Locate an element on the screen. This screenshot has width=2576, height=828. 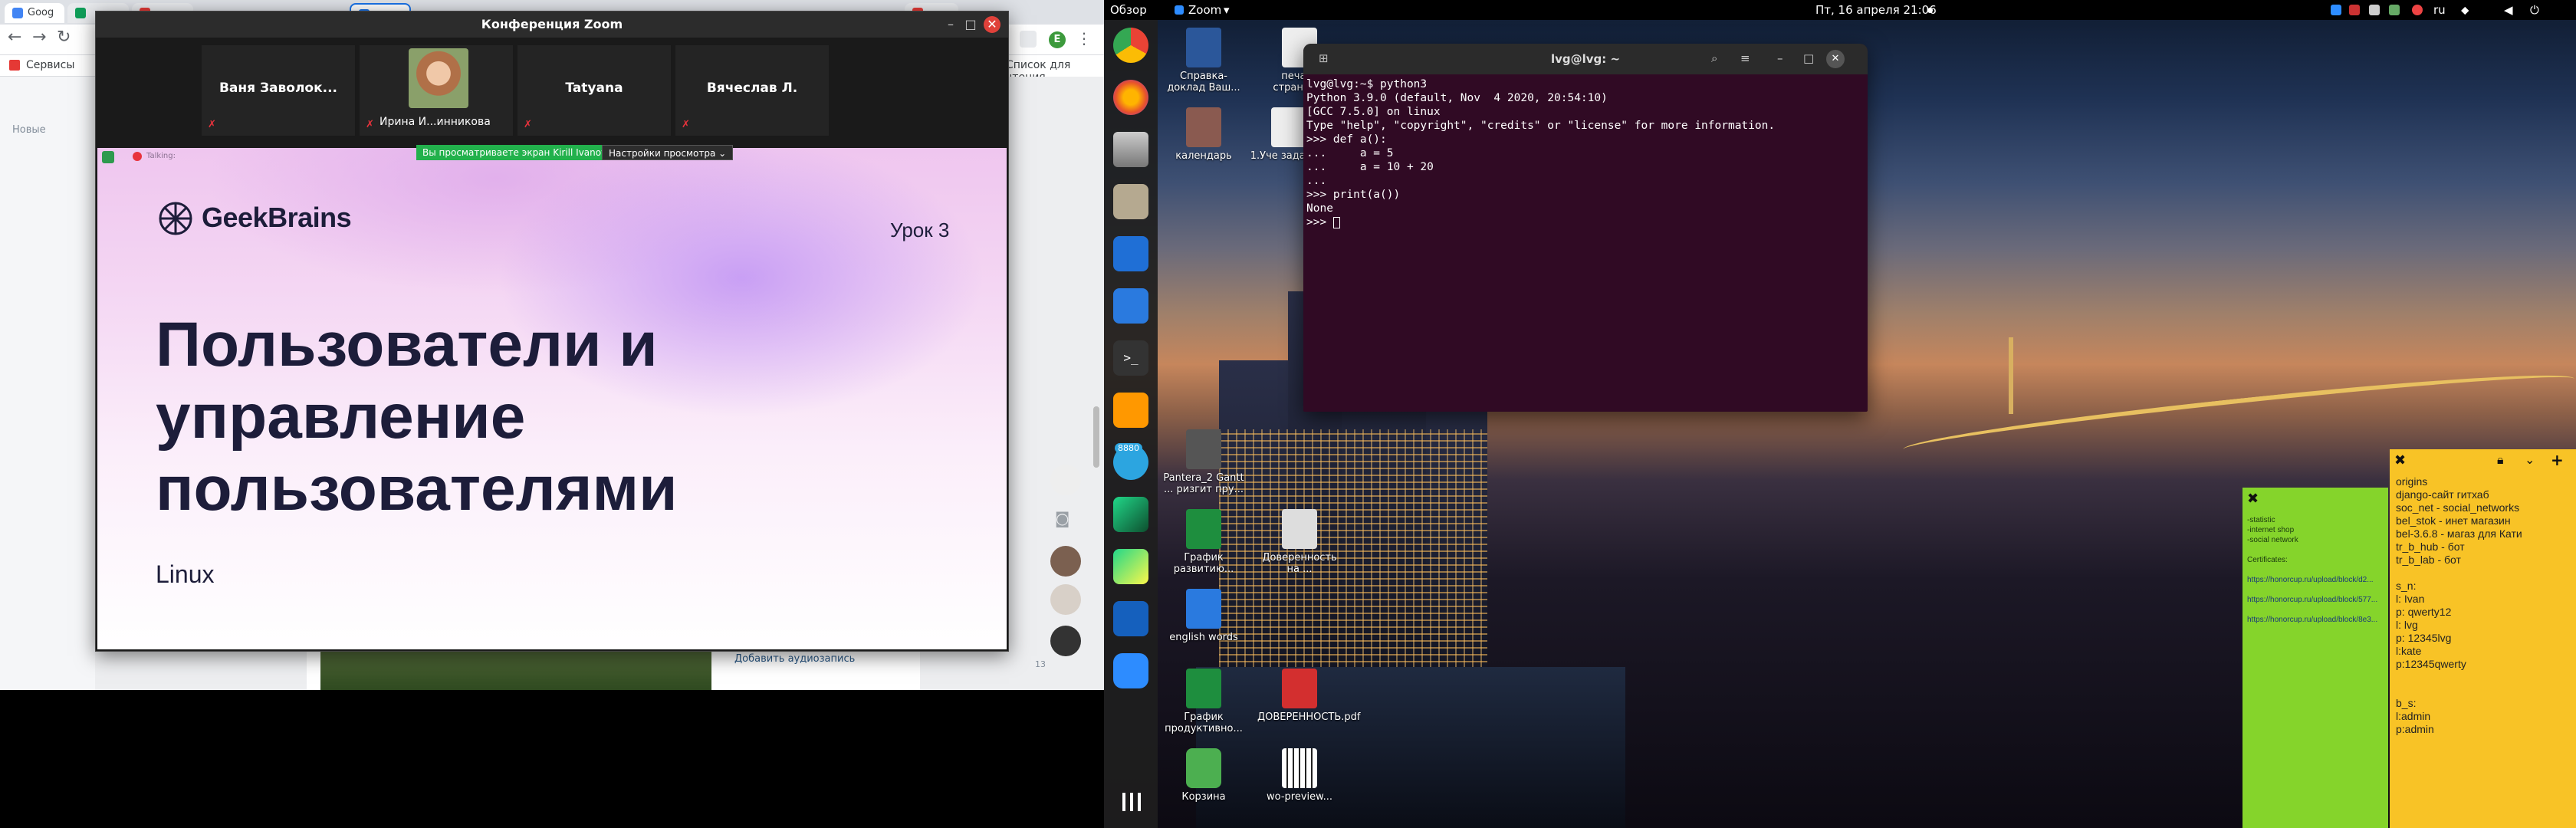
forward-icon: → is located at coordinates (39, 37).